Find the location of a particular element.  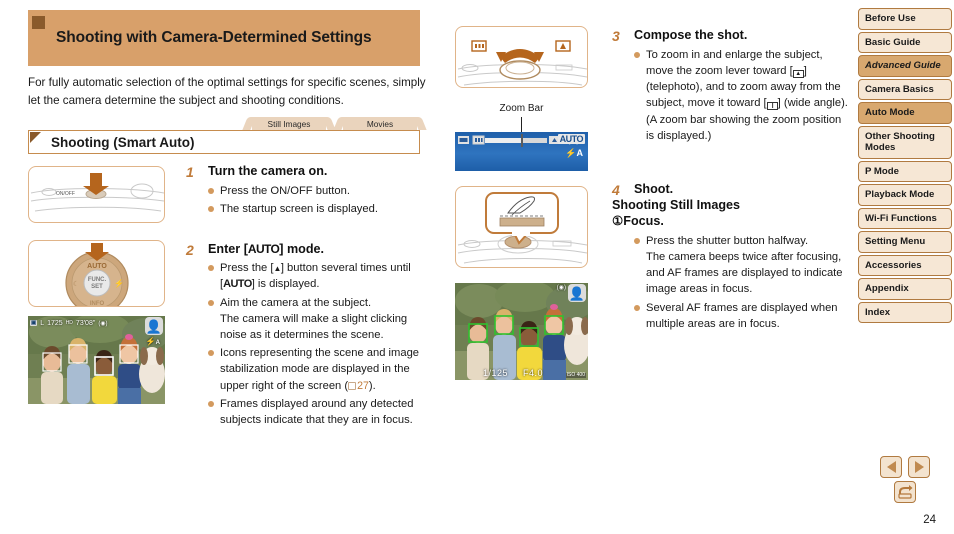

svg-text: FUNC. is located at coordinates (97, 280).